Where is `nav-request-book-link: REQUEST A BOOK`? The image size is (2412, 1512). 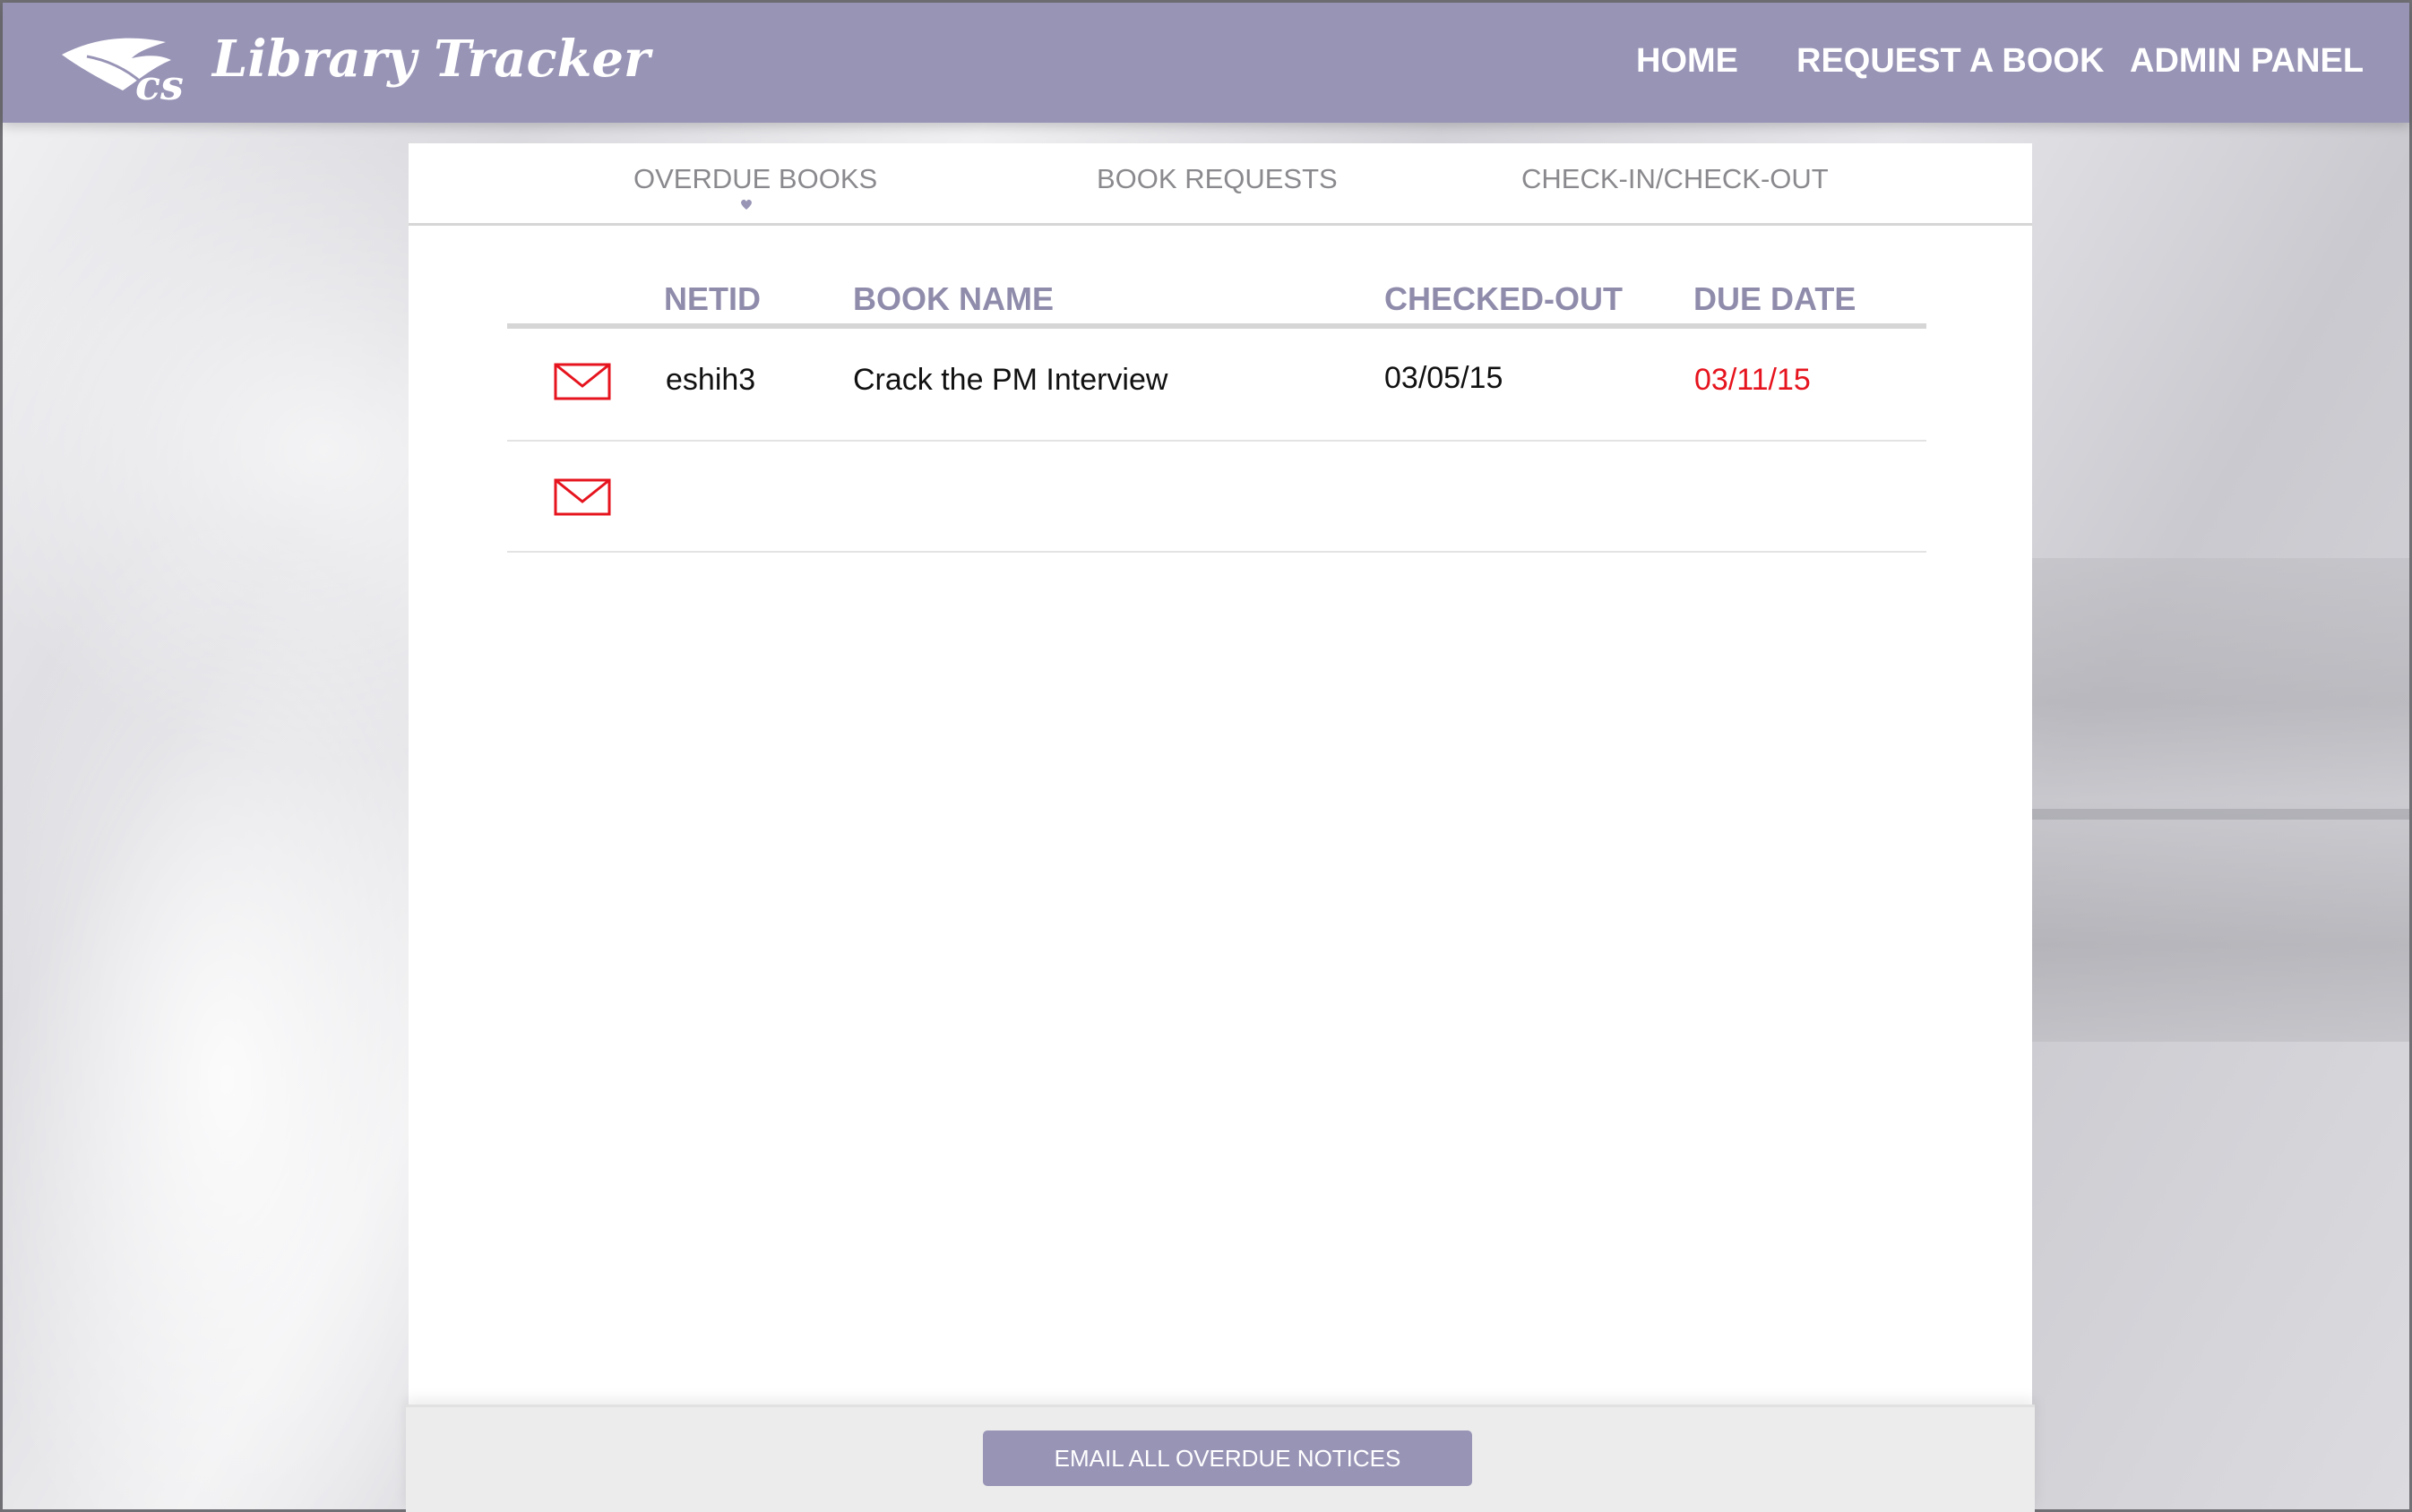
nav-request-book-link: REQUEST A BOOK is located at coordinates (1950, 67).